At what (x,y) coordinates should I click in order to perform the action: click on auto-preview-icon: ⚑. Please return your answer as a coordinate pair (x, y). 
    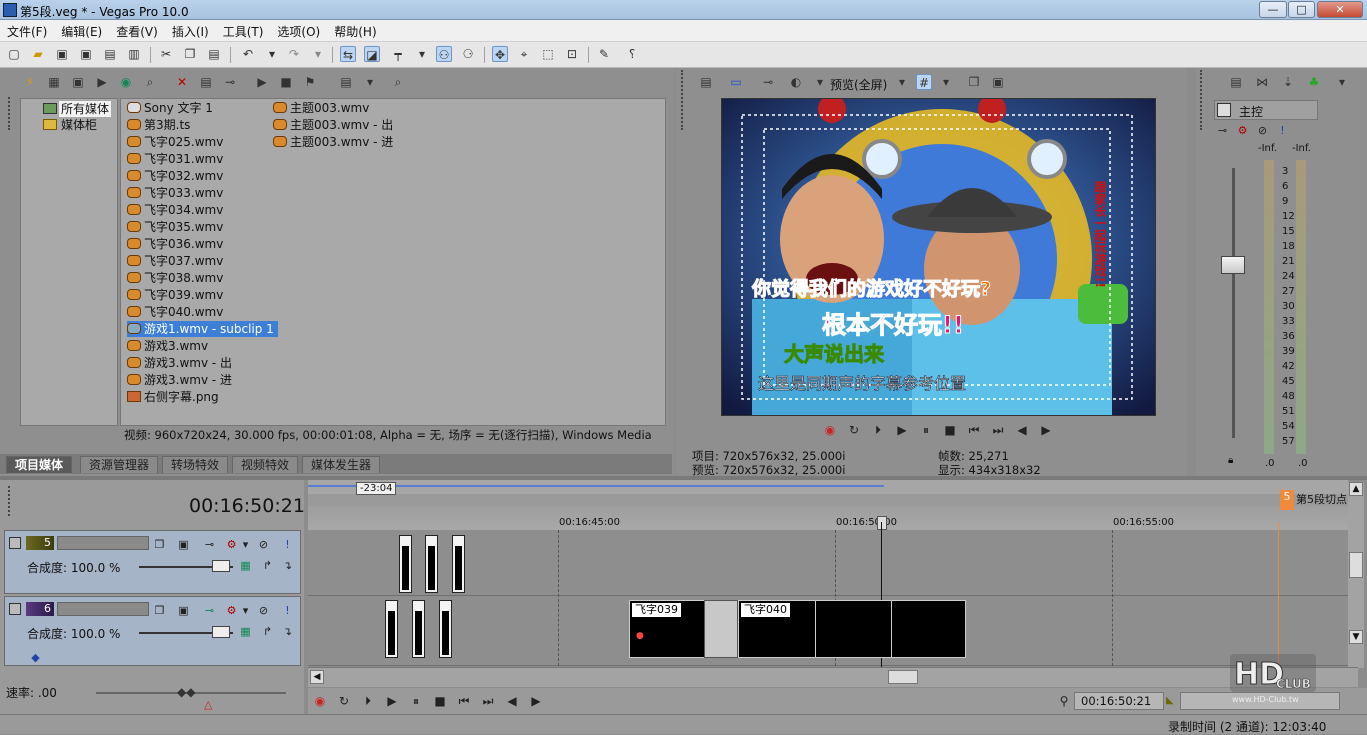
    Looking at the image, I should click on (310, 82).